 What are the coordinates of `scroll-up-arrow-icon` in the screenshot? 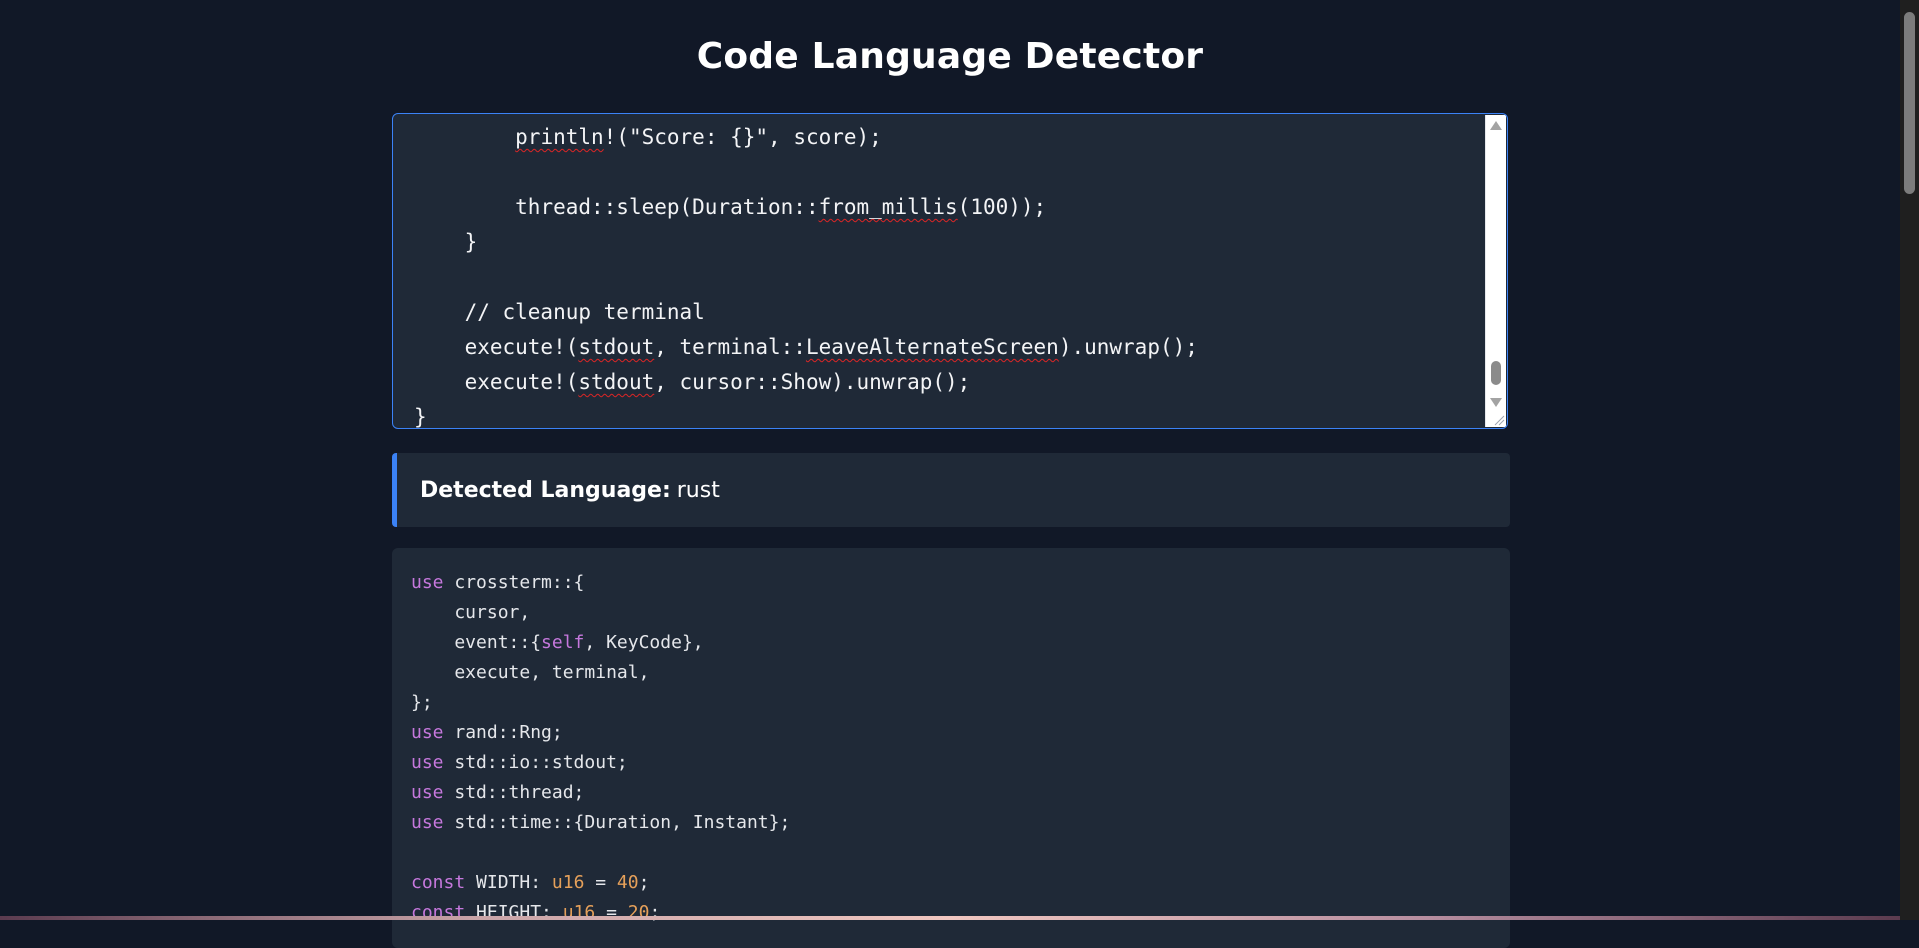 It's located at (1496, 125).